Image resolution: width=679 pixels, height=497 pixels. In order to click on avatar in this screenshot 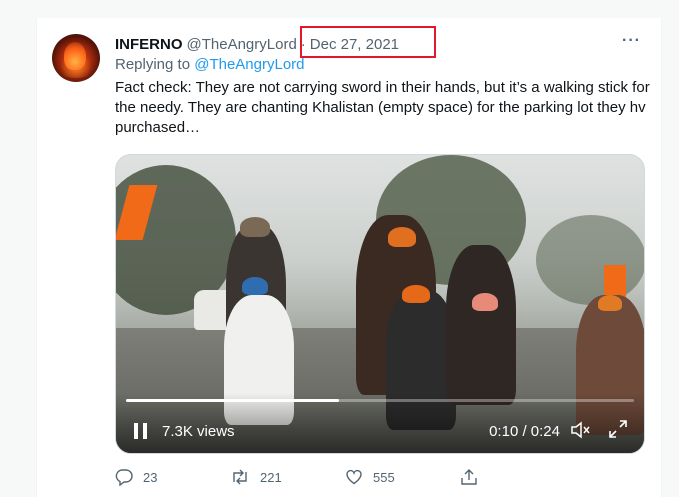, I will do `click(76, 58)`.